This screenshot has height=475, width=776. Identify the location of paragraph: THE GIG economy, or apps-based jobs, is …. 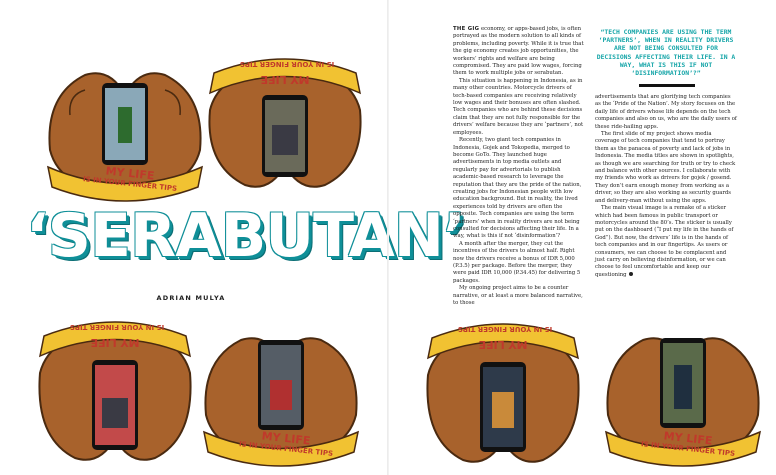
(519, 52).